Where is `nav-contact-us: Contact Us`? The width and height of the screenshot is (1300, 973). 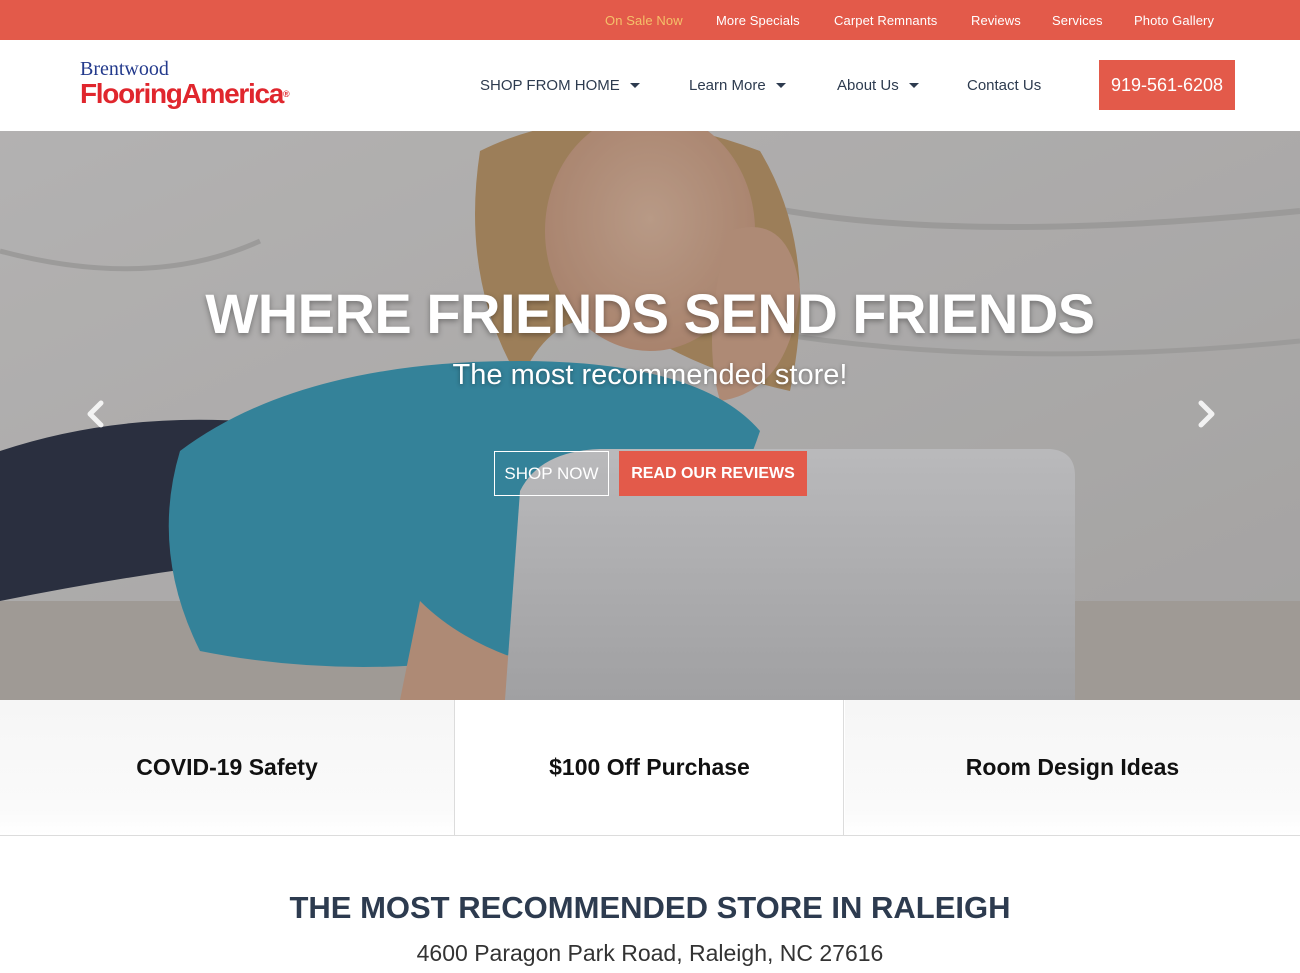 nav-contact-us: Contact Us is located at coordinates (1004, 85).